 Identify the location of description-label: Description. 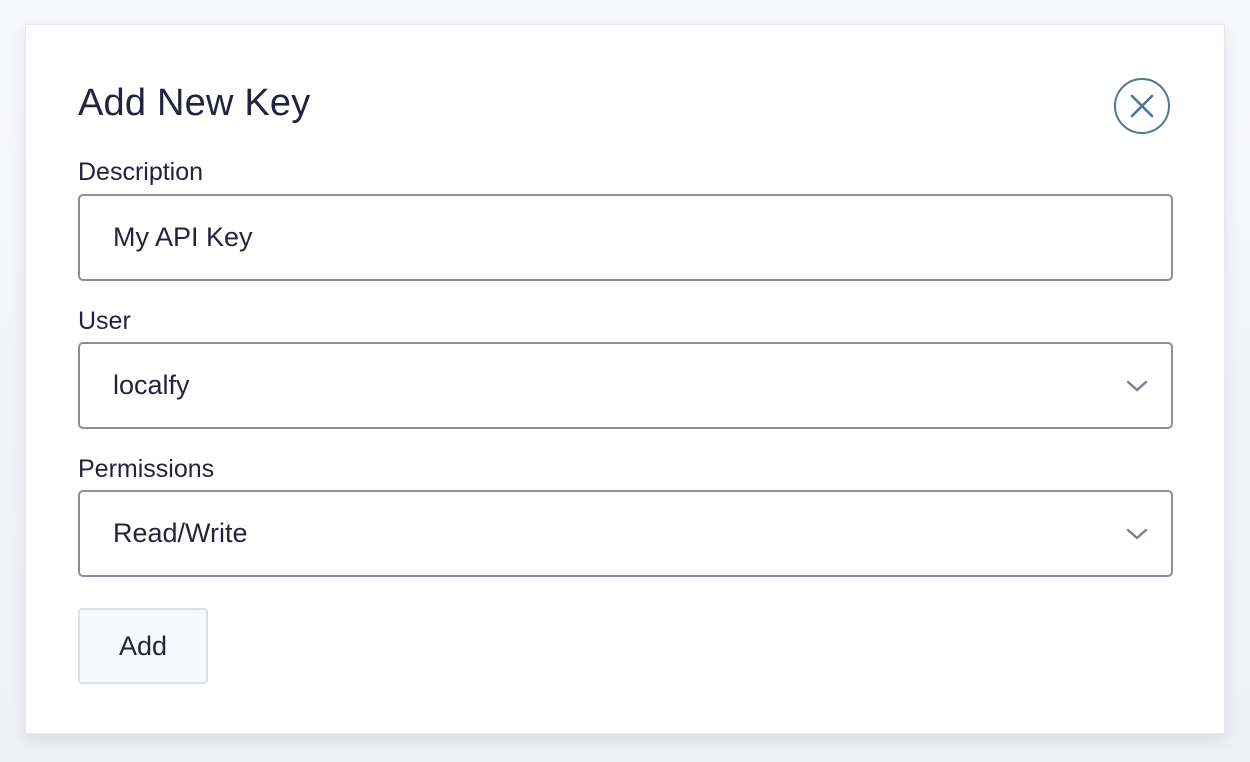
(141, 172).